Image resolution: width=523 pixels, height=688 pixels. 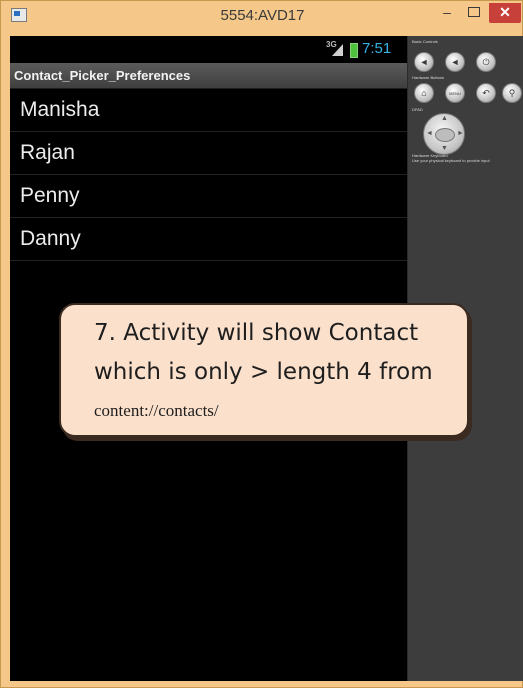 I want to click on maximize-button, so click(x=474, y=13).